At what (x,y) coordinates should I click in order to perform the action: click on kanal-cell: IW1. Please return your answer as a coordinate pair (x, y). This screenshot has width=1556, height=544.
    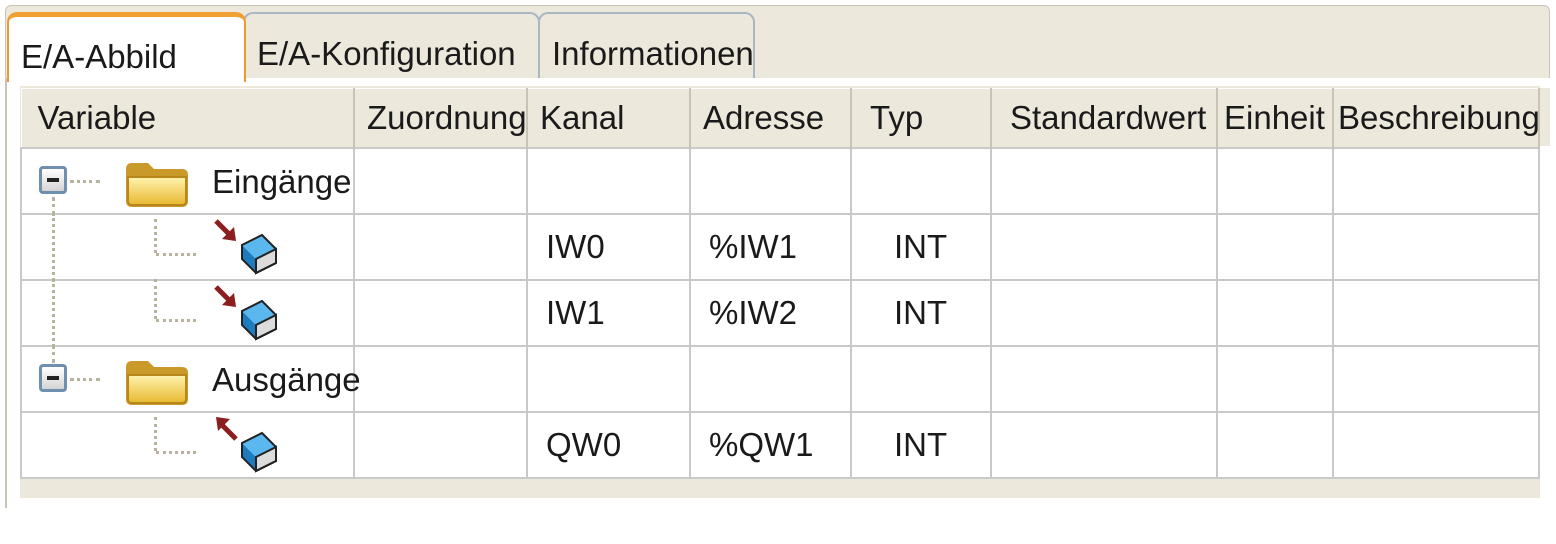
    Looking at the image, I should click on (608, 313).